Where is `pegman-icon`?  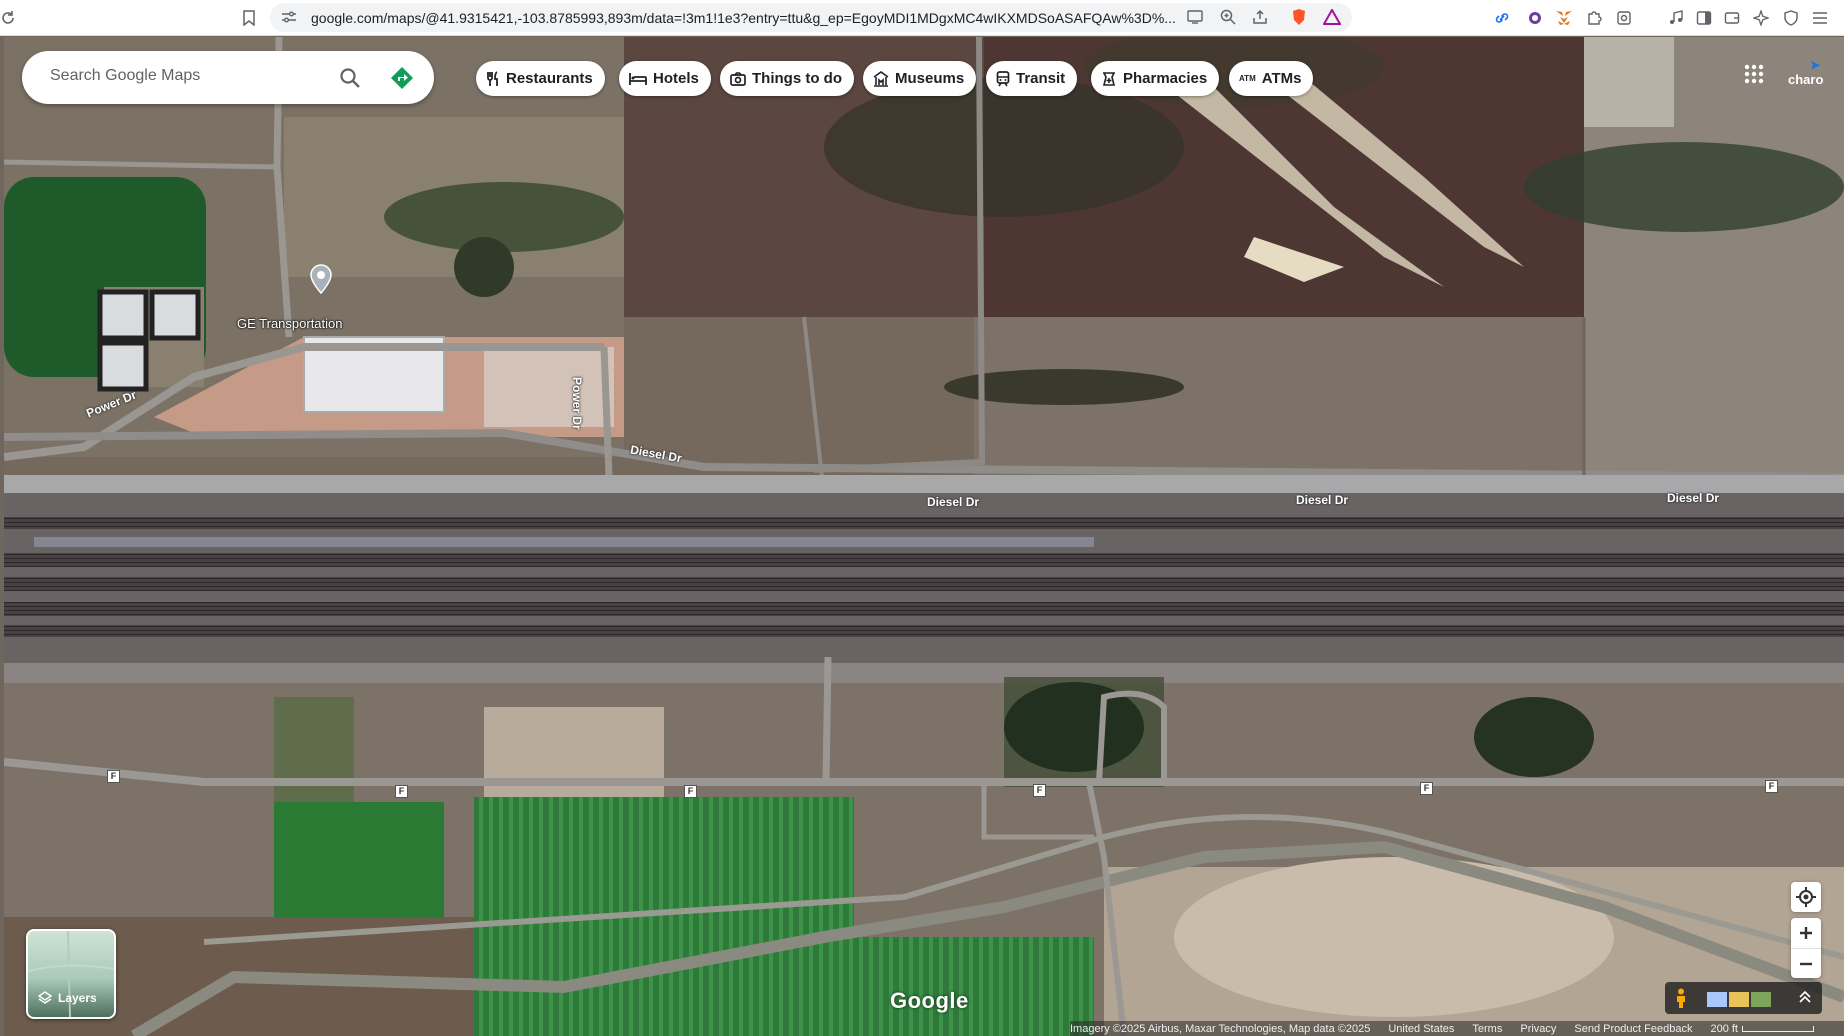 pegman-icon is located at coordinates (1681, 1000).